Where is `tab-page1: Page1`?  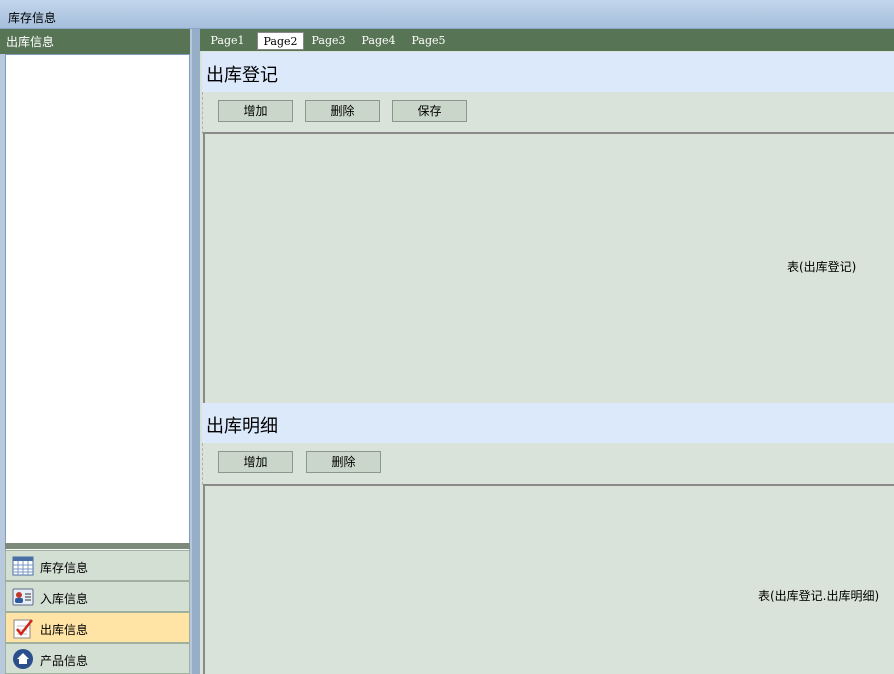 tab-page1: Page1 is located at coordinates (227, 41).